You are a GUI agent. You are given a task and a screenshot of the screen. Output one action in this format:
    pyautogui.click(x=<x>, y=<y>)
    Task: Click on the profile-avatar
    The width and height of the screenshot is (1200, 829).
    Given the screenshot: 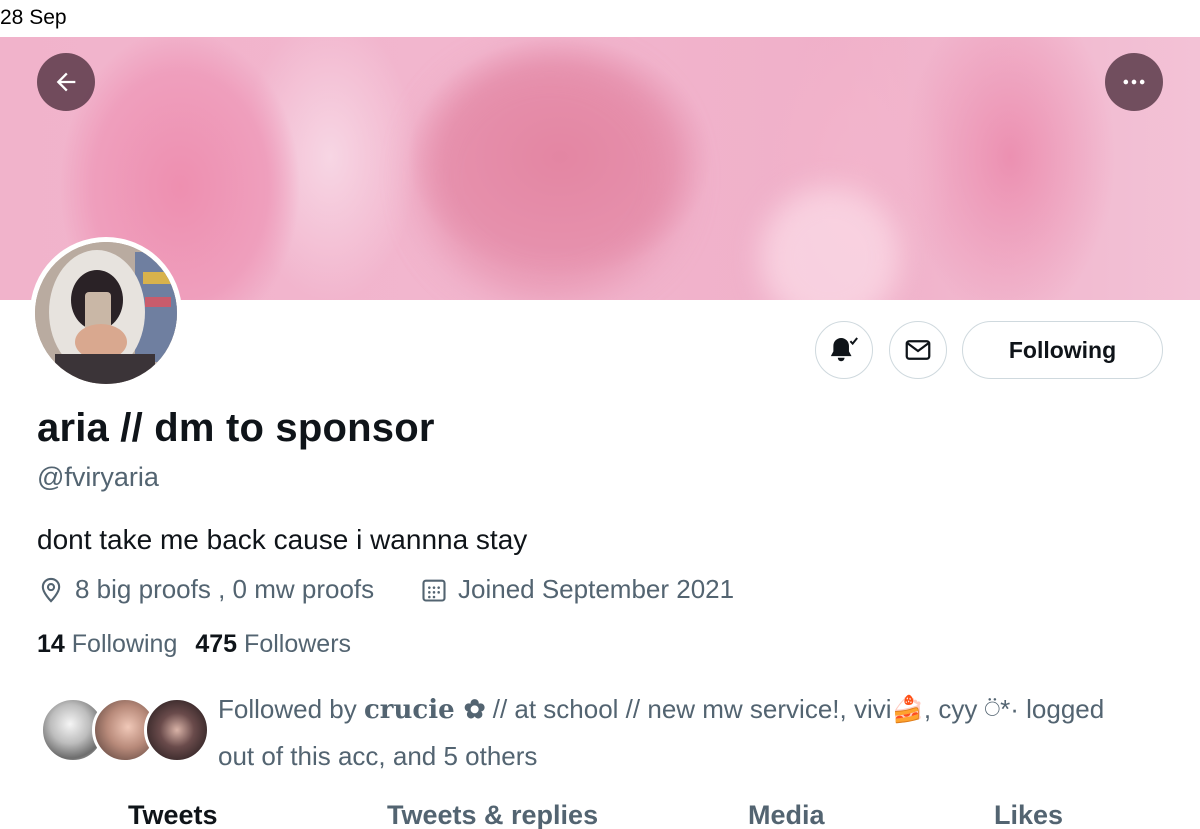 What is the action you would take?
    pyautogui.click(x=106, y=313)
    